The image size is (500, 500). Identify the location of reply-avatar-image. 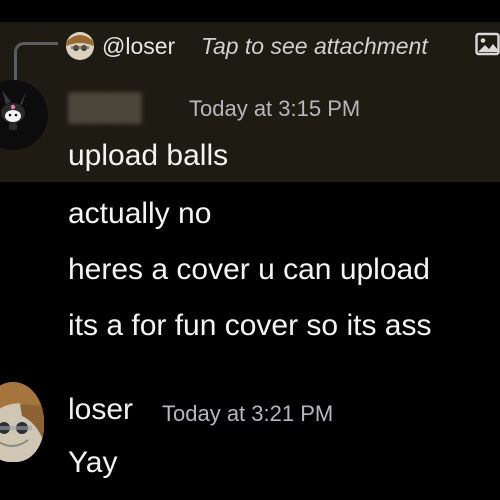
(80, 46).